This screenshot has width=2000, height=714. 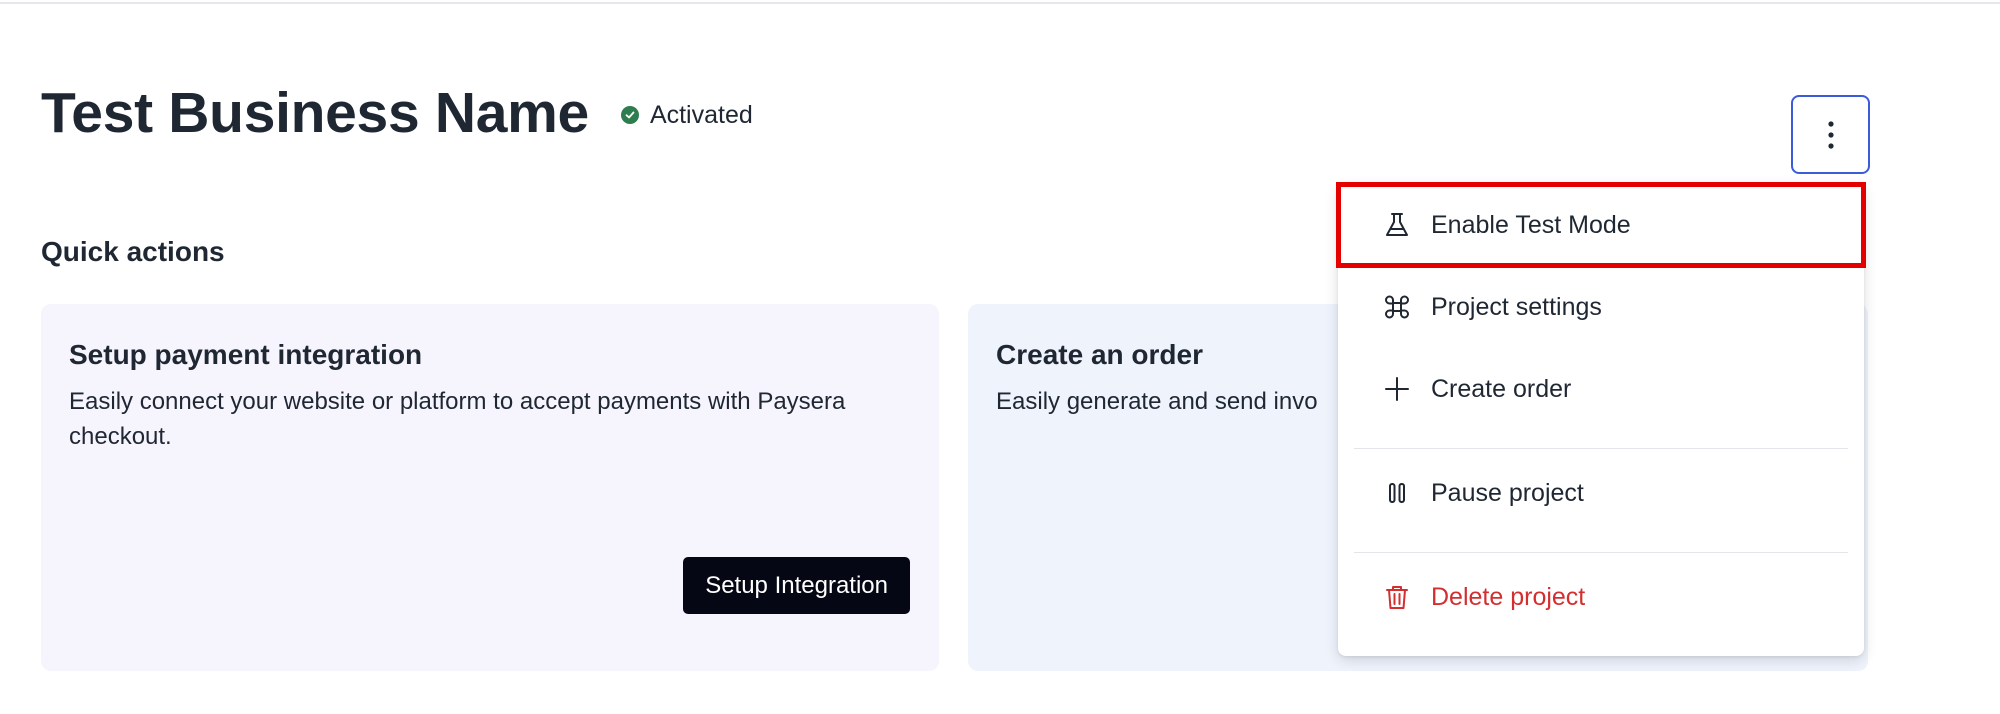 I want to click on status-badge: Activated, so click(x=686, y=115).